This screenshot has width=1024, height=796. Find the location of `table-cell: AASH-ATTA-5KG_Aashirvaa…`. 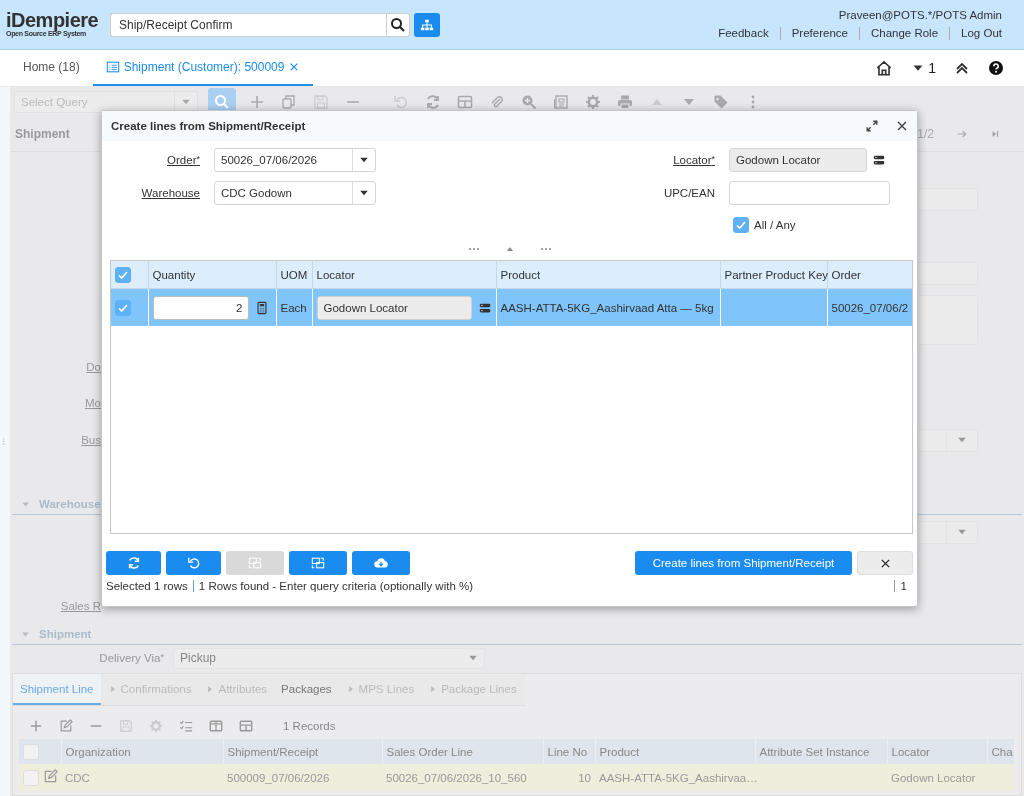

table-cell: AASH-ATTA-5KG_Aashirvaa… is located at coordinates (675, 777).